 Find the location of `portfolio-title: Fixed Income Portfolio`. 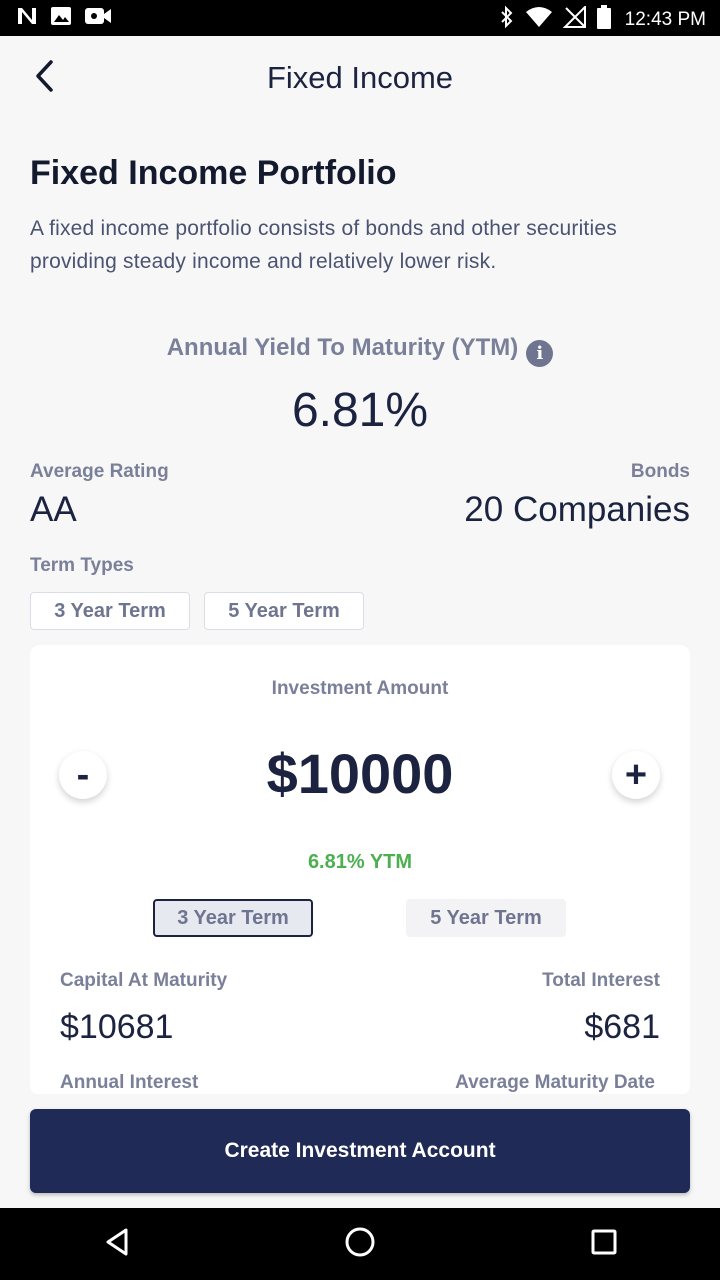

portfolio-title: Fixed Income Portfolio is located at coordinates (213, 173).